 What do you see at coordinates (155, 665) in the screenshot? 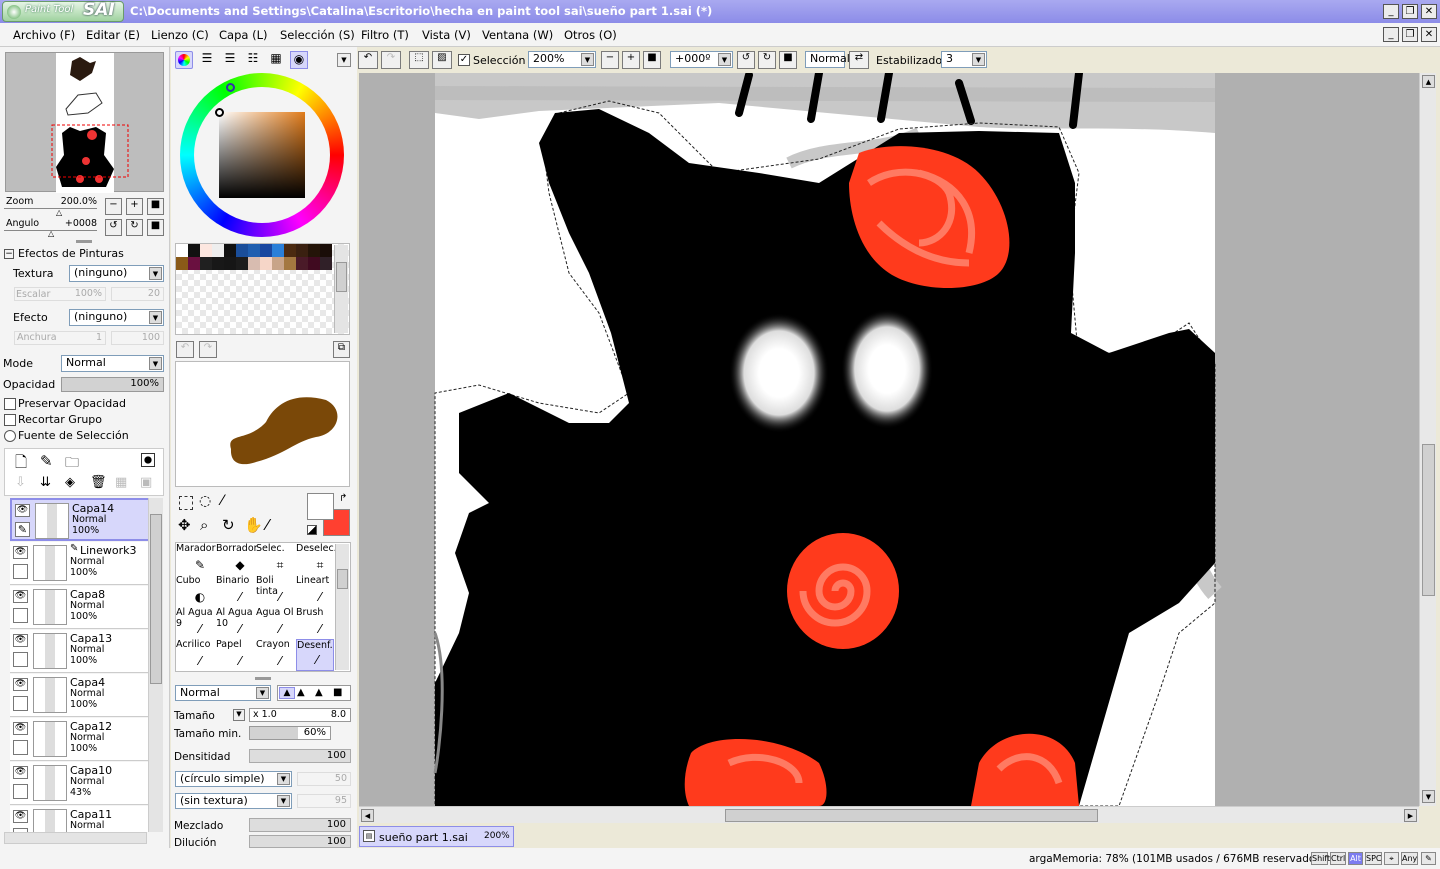
I see `layers-scrollbar` at bounding box center [155, 665].